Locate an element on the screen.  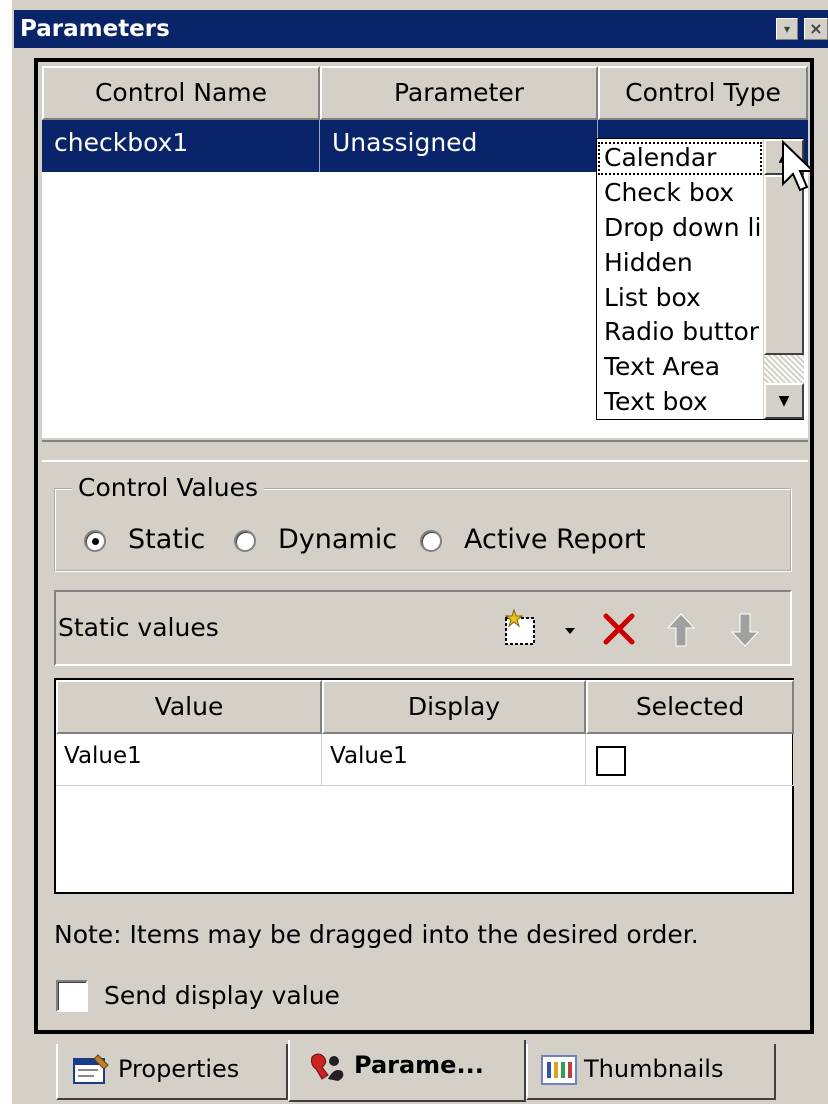
tab-properties-label: Properties is located at coordinates (179, 1069).